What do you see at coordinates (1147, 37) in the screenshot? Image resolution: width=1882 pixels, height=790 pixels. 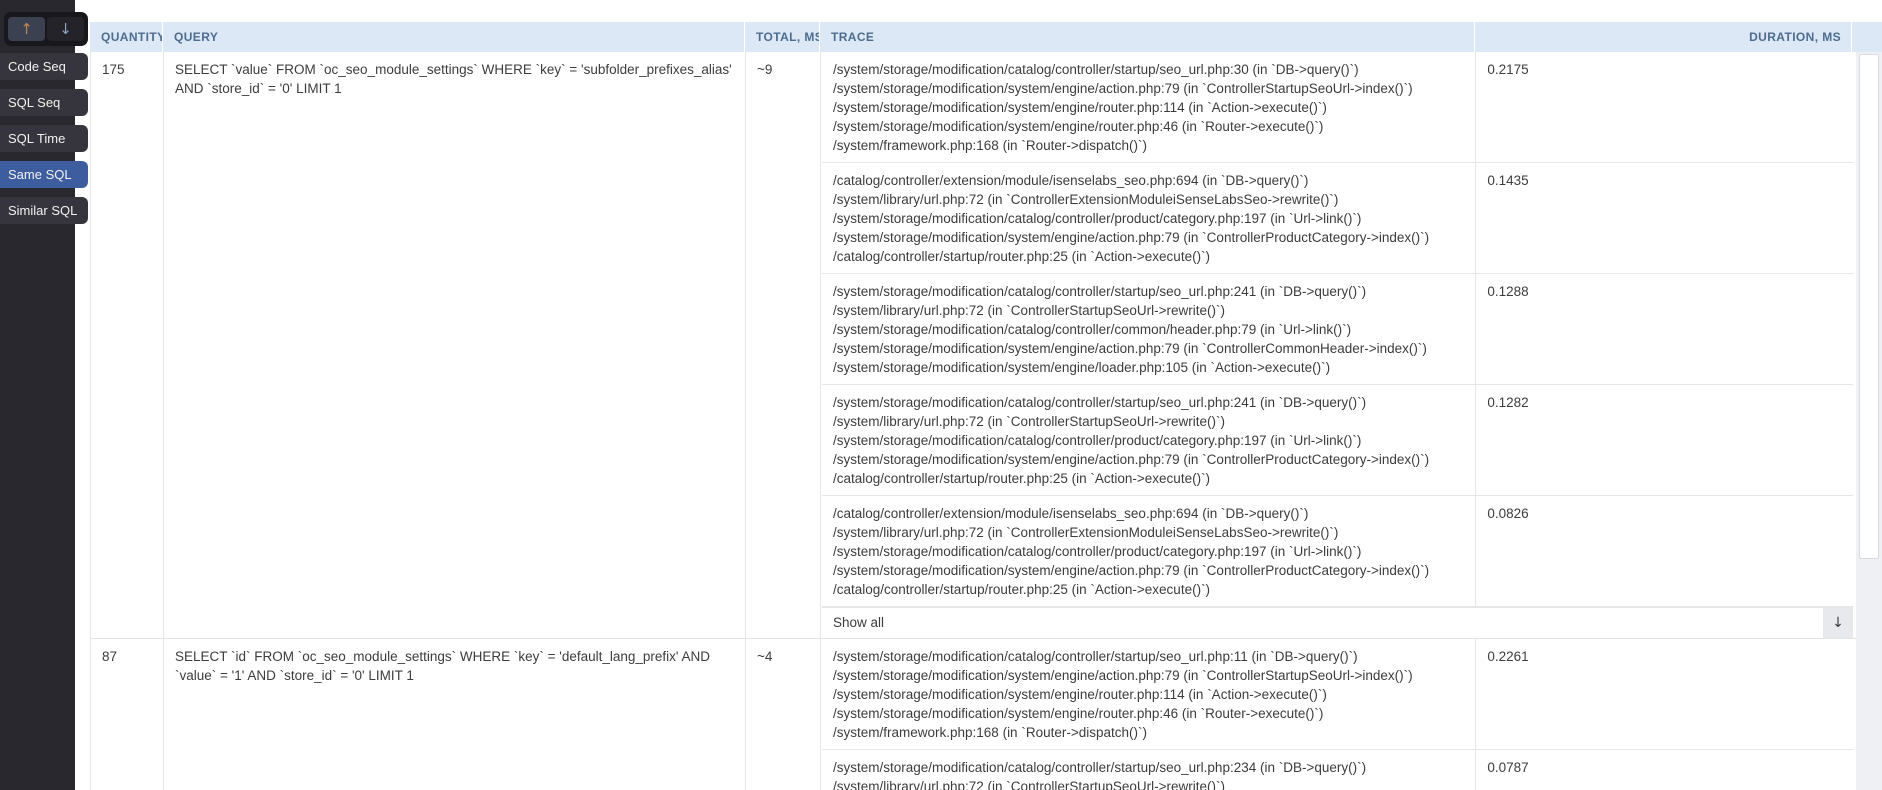 I see `column-header-trace: TRACE` at bounding box center [1147, 37].